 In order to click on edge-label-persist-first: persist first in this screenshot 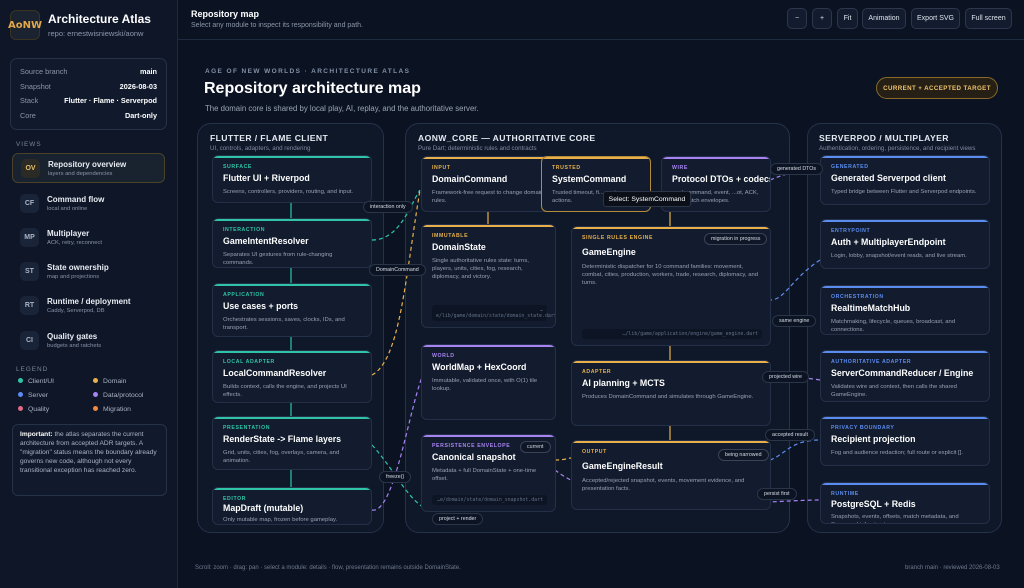, I will do `click(777, 494)`.